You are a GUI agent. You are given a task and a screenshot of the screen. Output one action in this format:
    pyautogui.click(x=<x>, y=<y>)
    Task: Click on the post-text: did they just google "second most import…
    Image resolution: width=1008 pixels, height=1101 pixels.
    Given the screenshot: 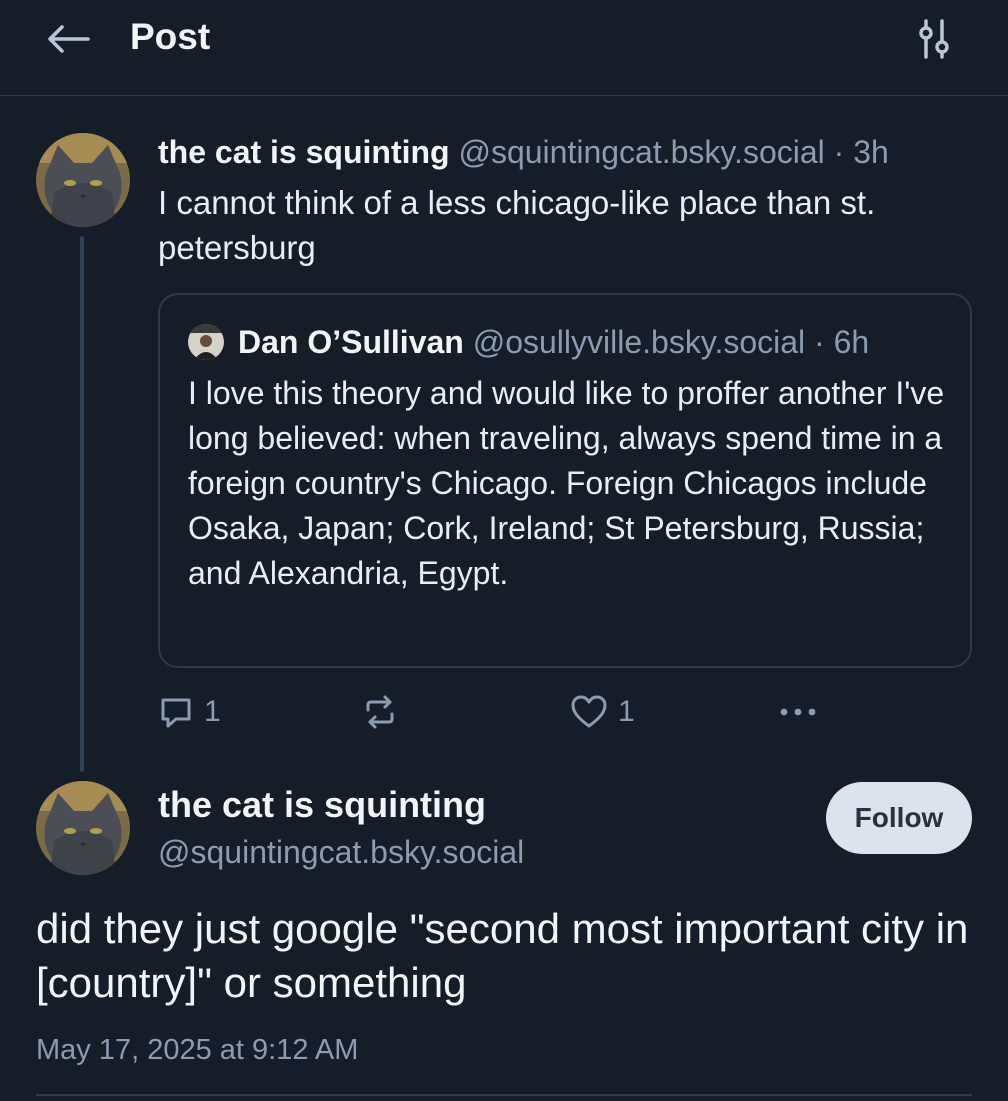 What is the action you would take?
    pyautogui.click(x=502, y=955)
    